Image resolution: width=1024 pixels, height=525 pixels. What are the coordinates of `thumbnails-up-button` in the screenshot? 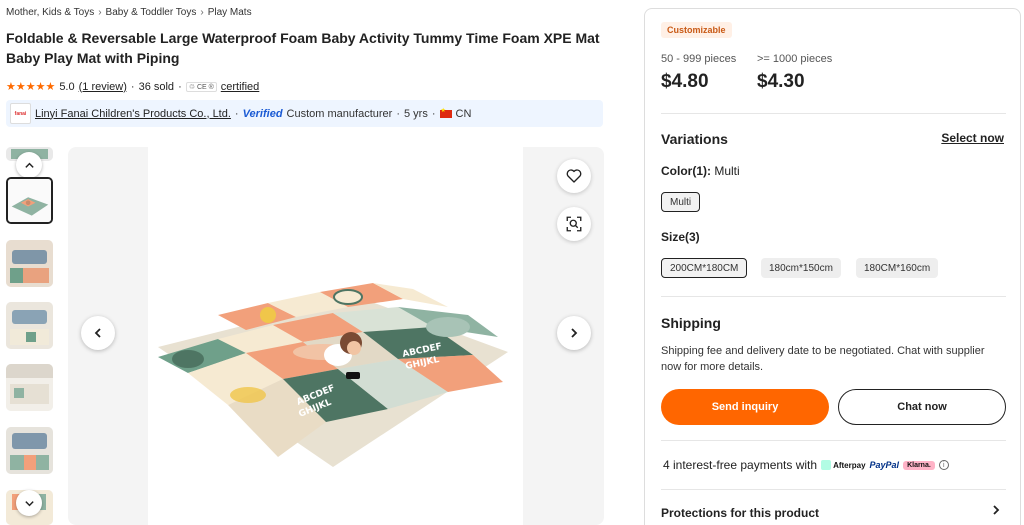 It's located at (29, 165).